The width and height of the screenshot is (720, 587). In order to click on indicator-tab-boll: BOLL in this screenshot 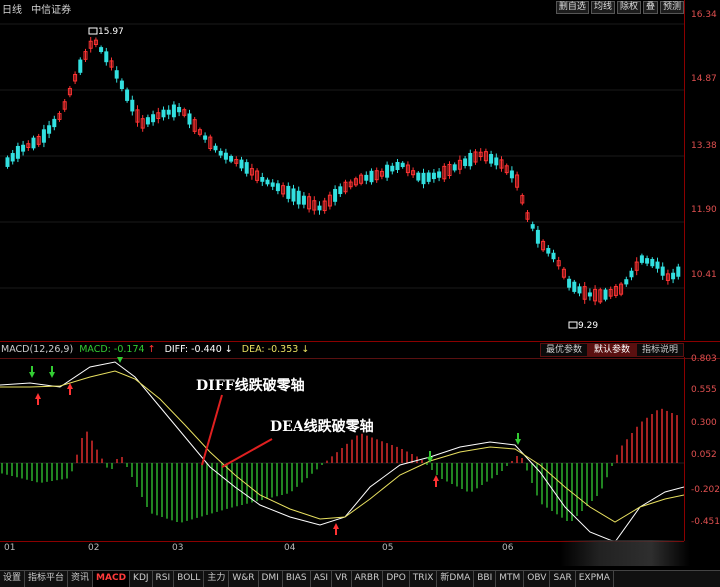, I will do `click(189, 579)`.